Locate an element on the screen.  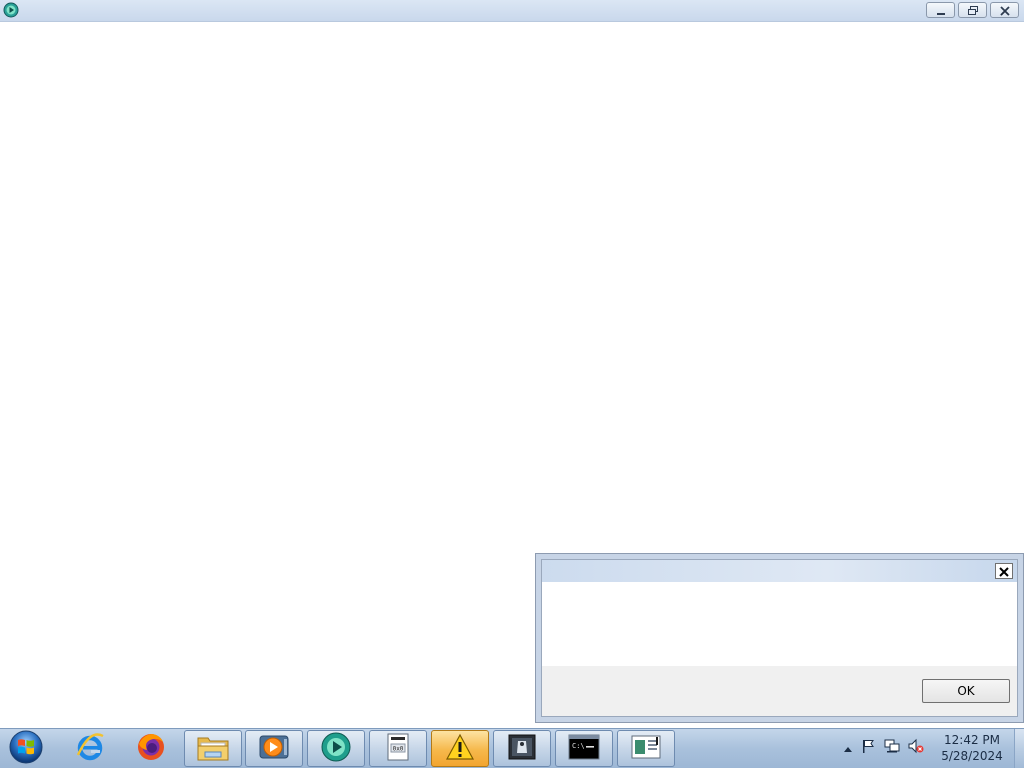
close-button is located at coordinates (1004, 10).